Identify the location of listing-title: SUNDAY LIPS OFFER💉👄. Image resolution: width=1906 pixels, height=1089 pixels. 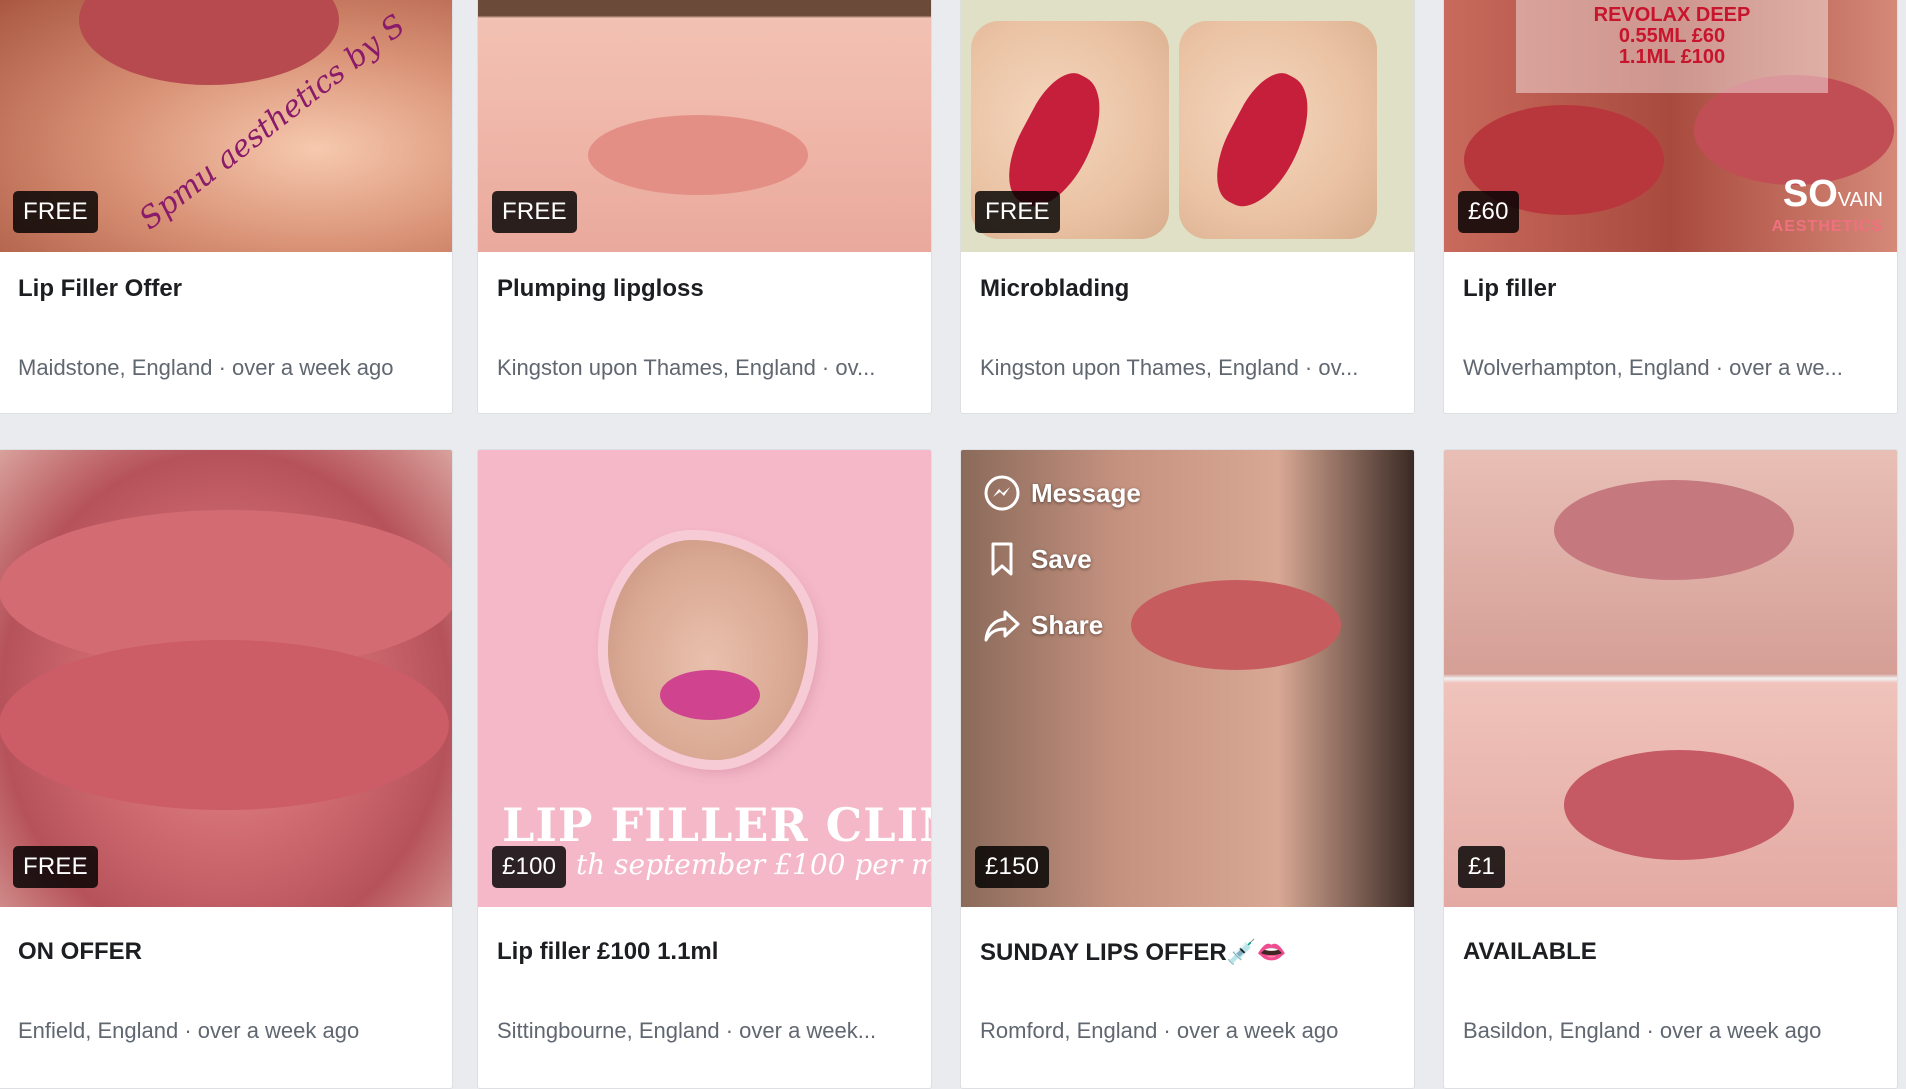
(1190, 952).